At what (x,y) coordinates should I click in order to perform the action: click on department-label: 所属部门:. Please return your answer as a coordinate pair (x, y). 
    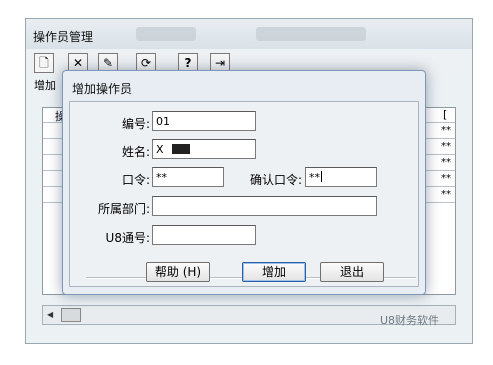
    Looking at the image, I should click on (123, 209).